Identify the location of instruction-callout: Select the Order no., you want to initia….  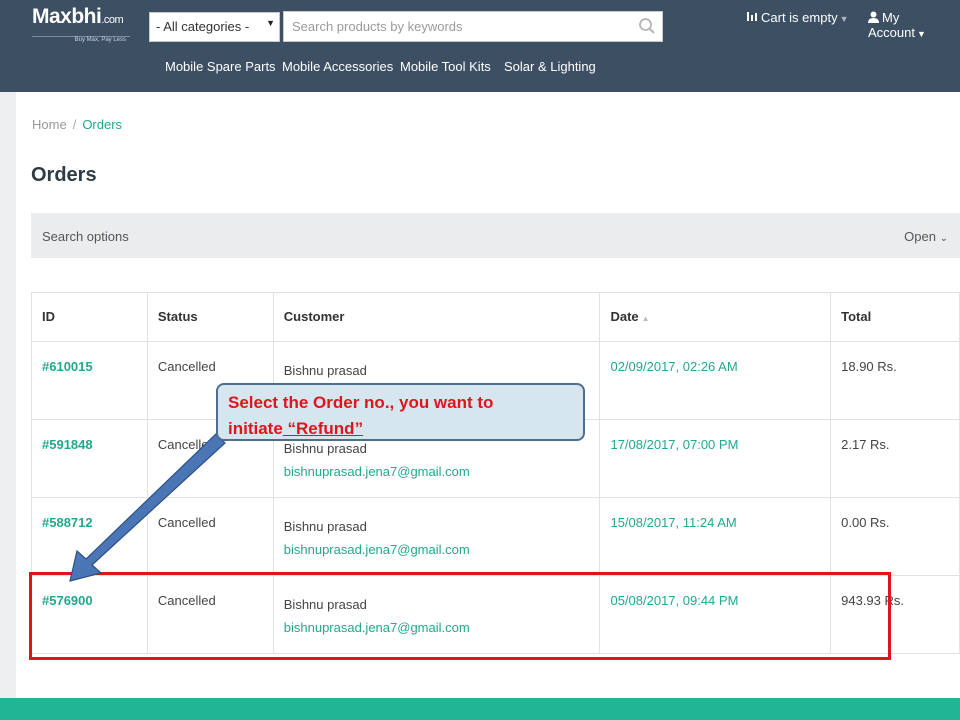
(400, 412).